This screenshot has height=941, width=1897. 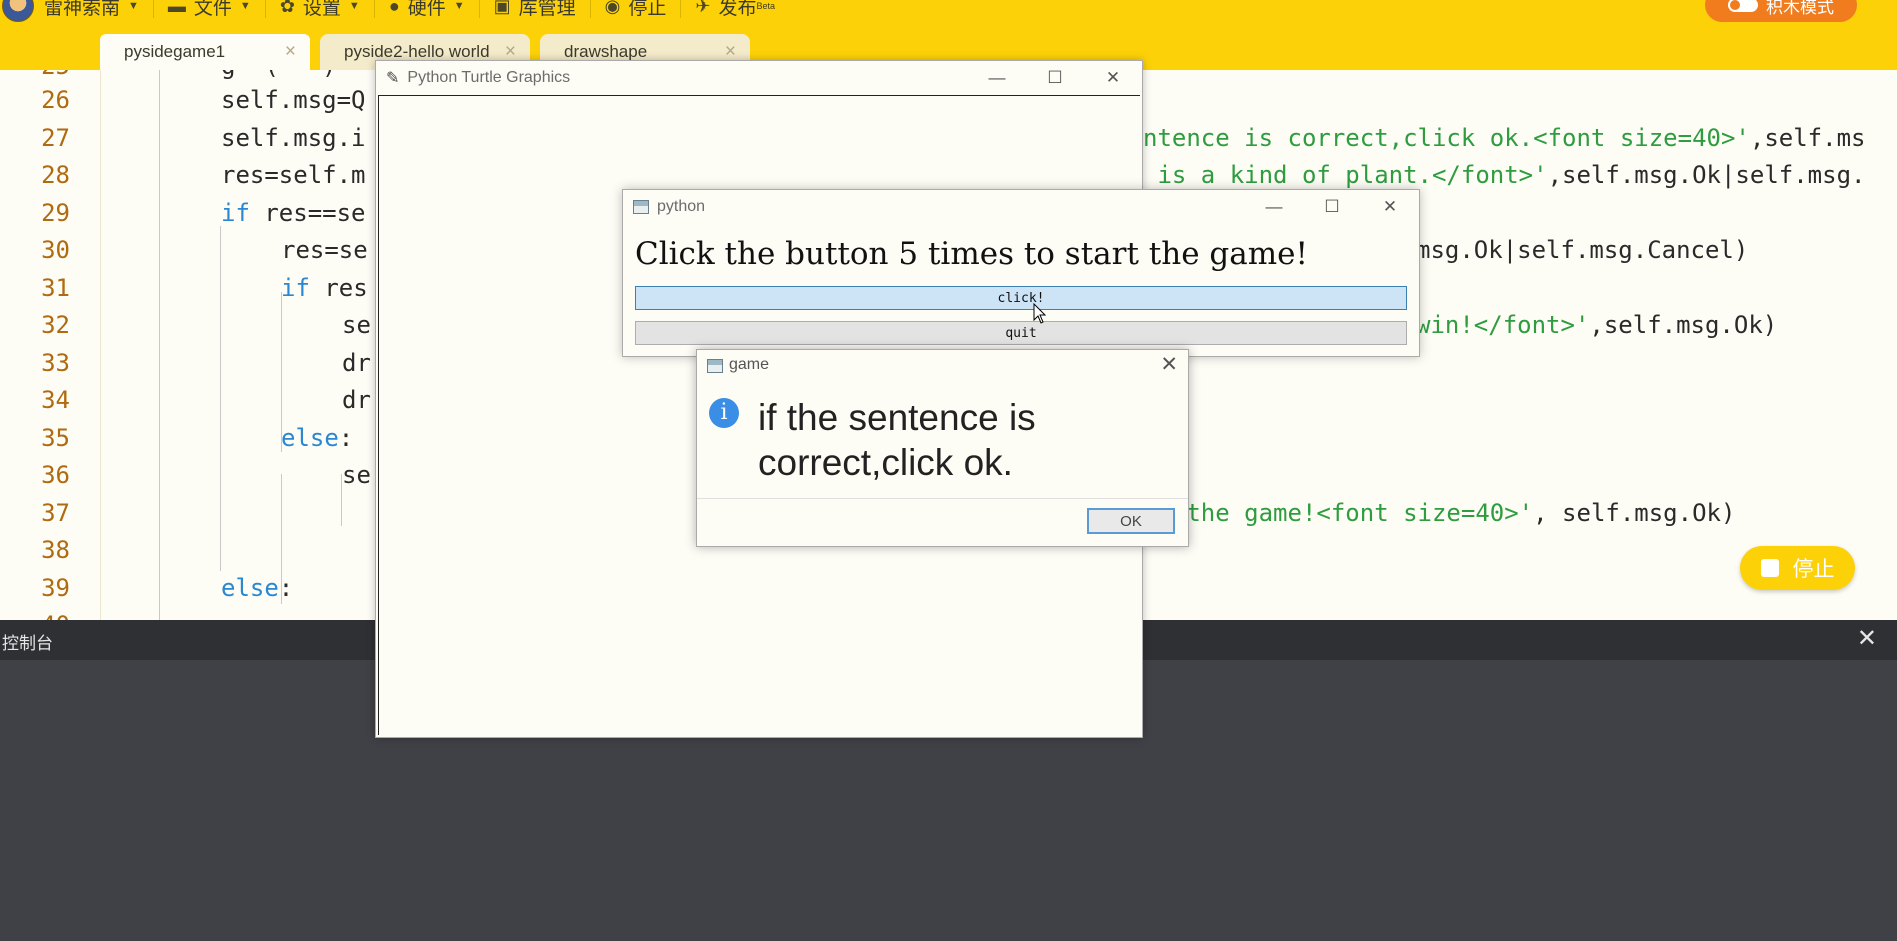 I want to click on toggle-icon, so click(x=1743, y=6).